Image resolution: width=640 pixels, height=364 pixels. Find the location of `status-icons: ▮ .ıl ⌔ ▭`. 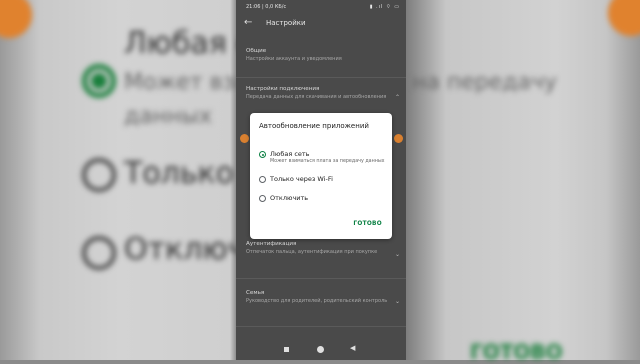

status-icons: ▮ .ıl ⌔ ▭ is located at coordinates (384, 7).